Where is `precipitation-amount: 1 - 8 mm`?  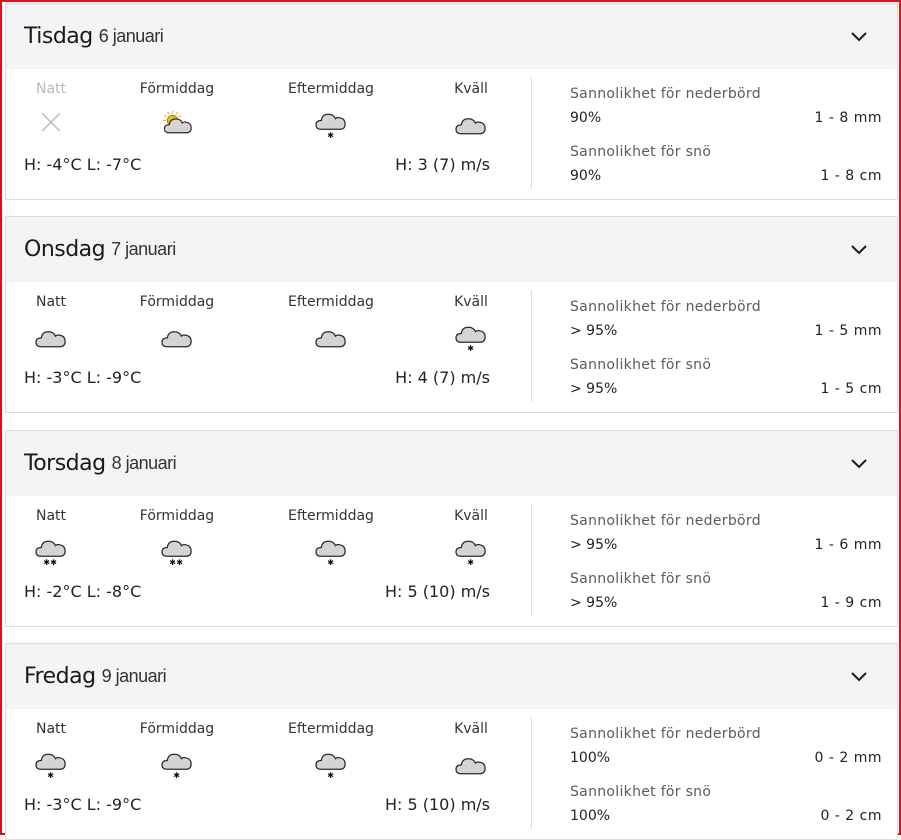
precipitation-amount: 1 - 8 mm is located at coordinates (848, 118).